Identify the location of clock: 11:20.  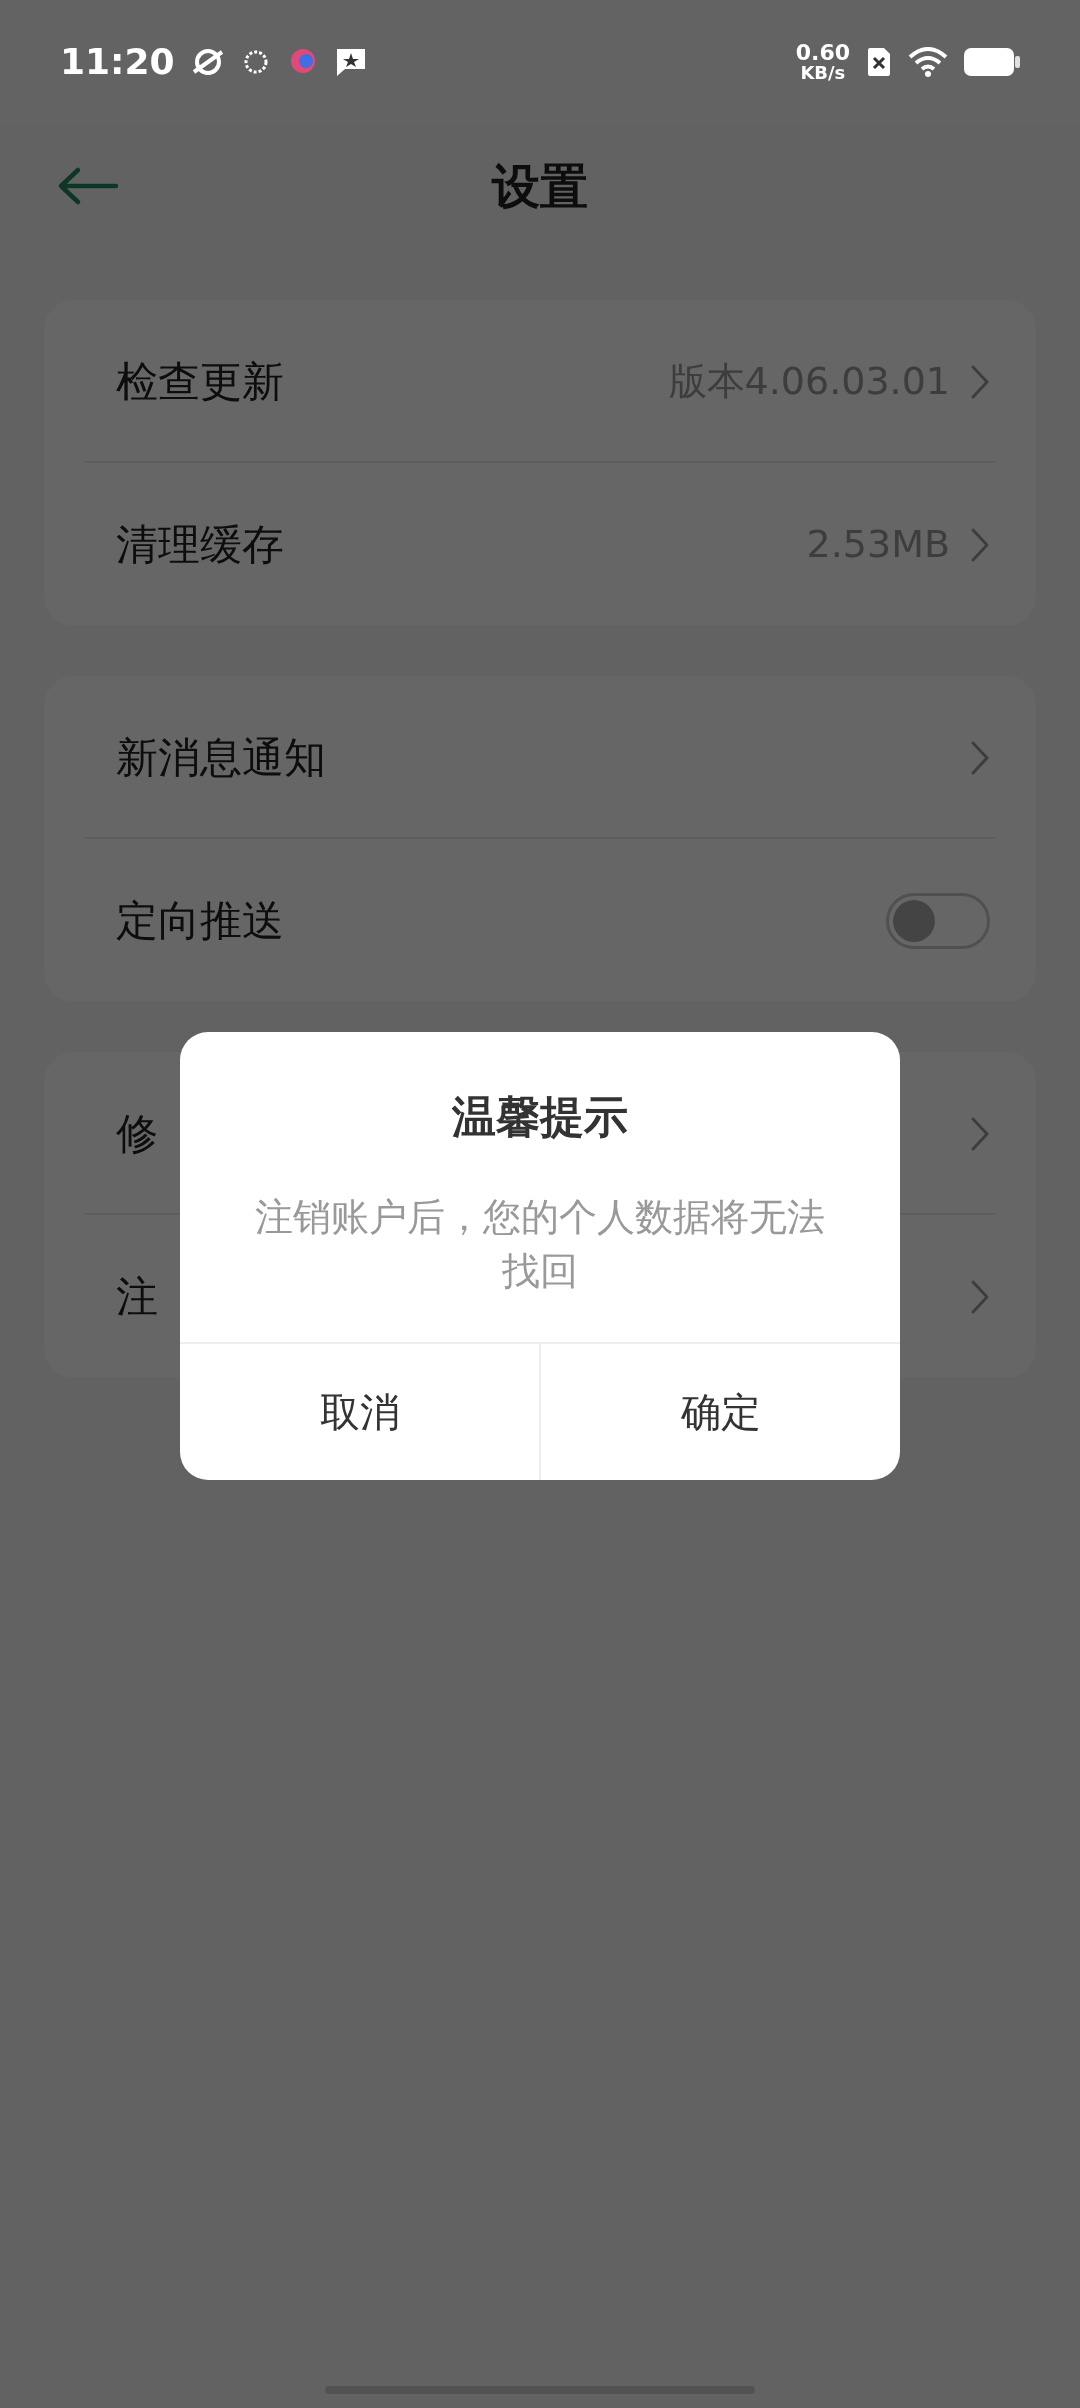
(117, 62).